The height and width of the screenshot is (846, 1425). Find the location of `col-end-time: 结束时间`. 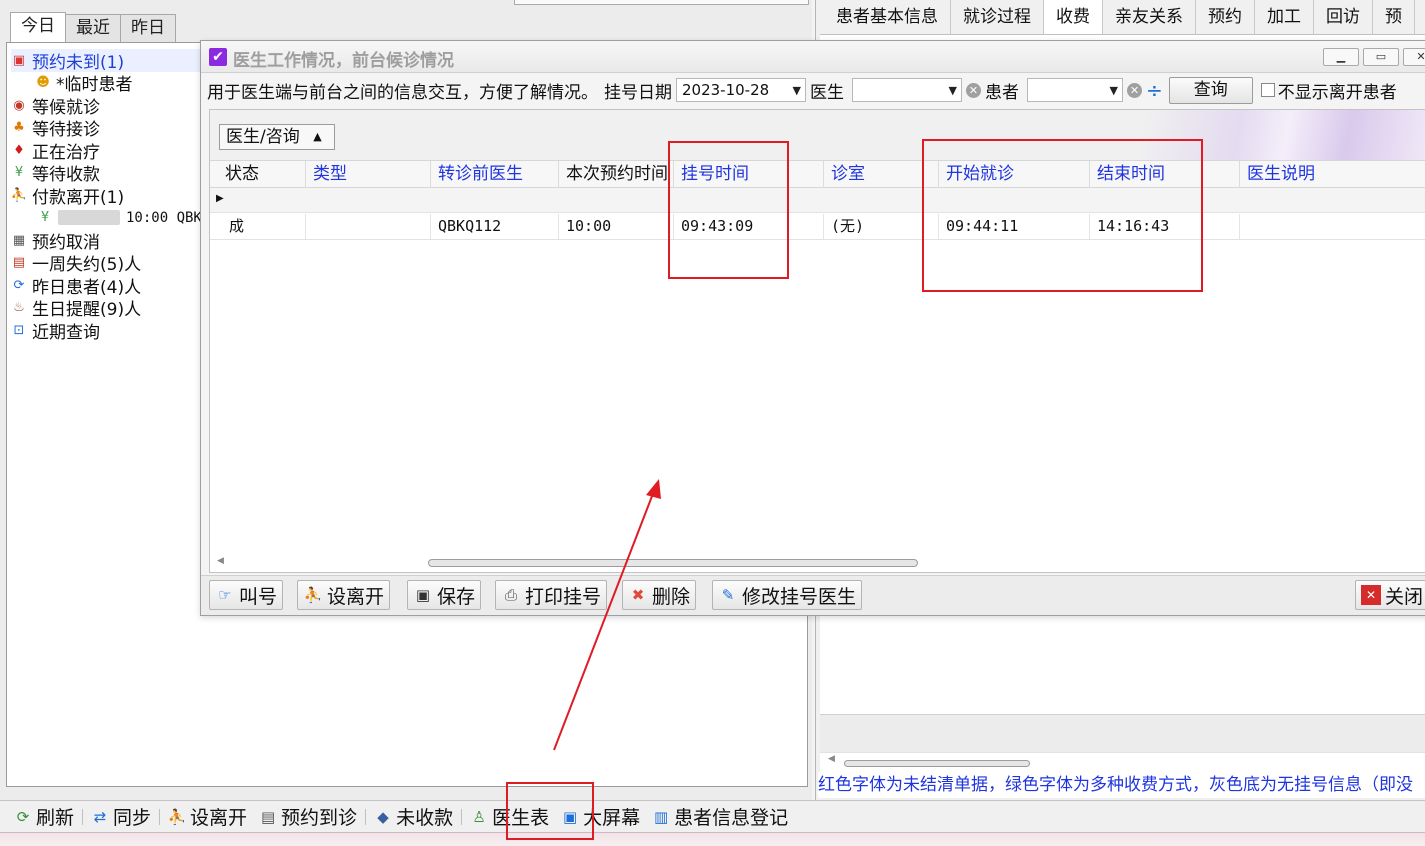

col-end-time: 结束时间 is located at coordinates (1165, 174).